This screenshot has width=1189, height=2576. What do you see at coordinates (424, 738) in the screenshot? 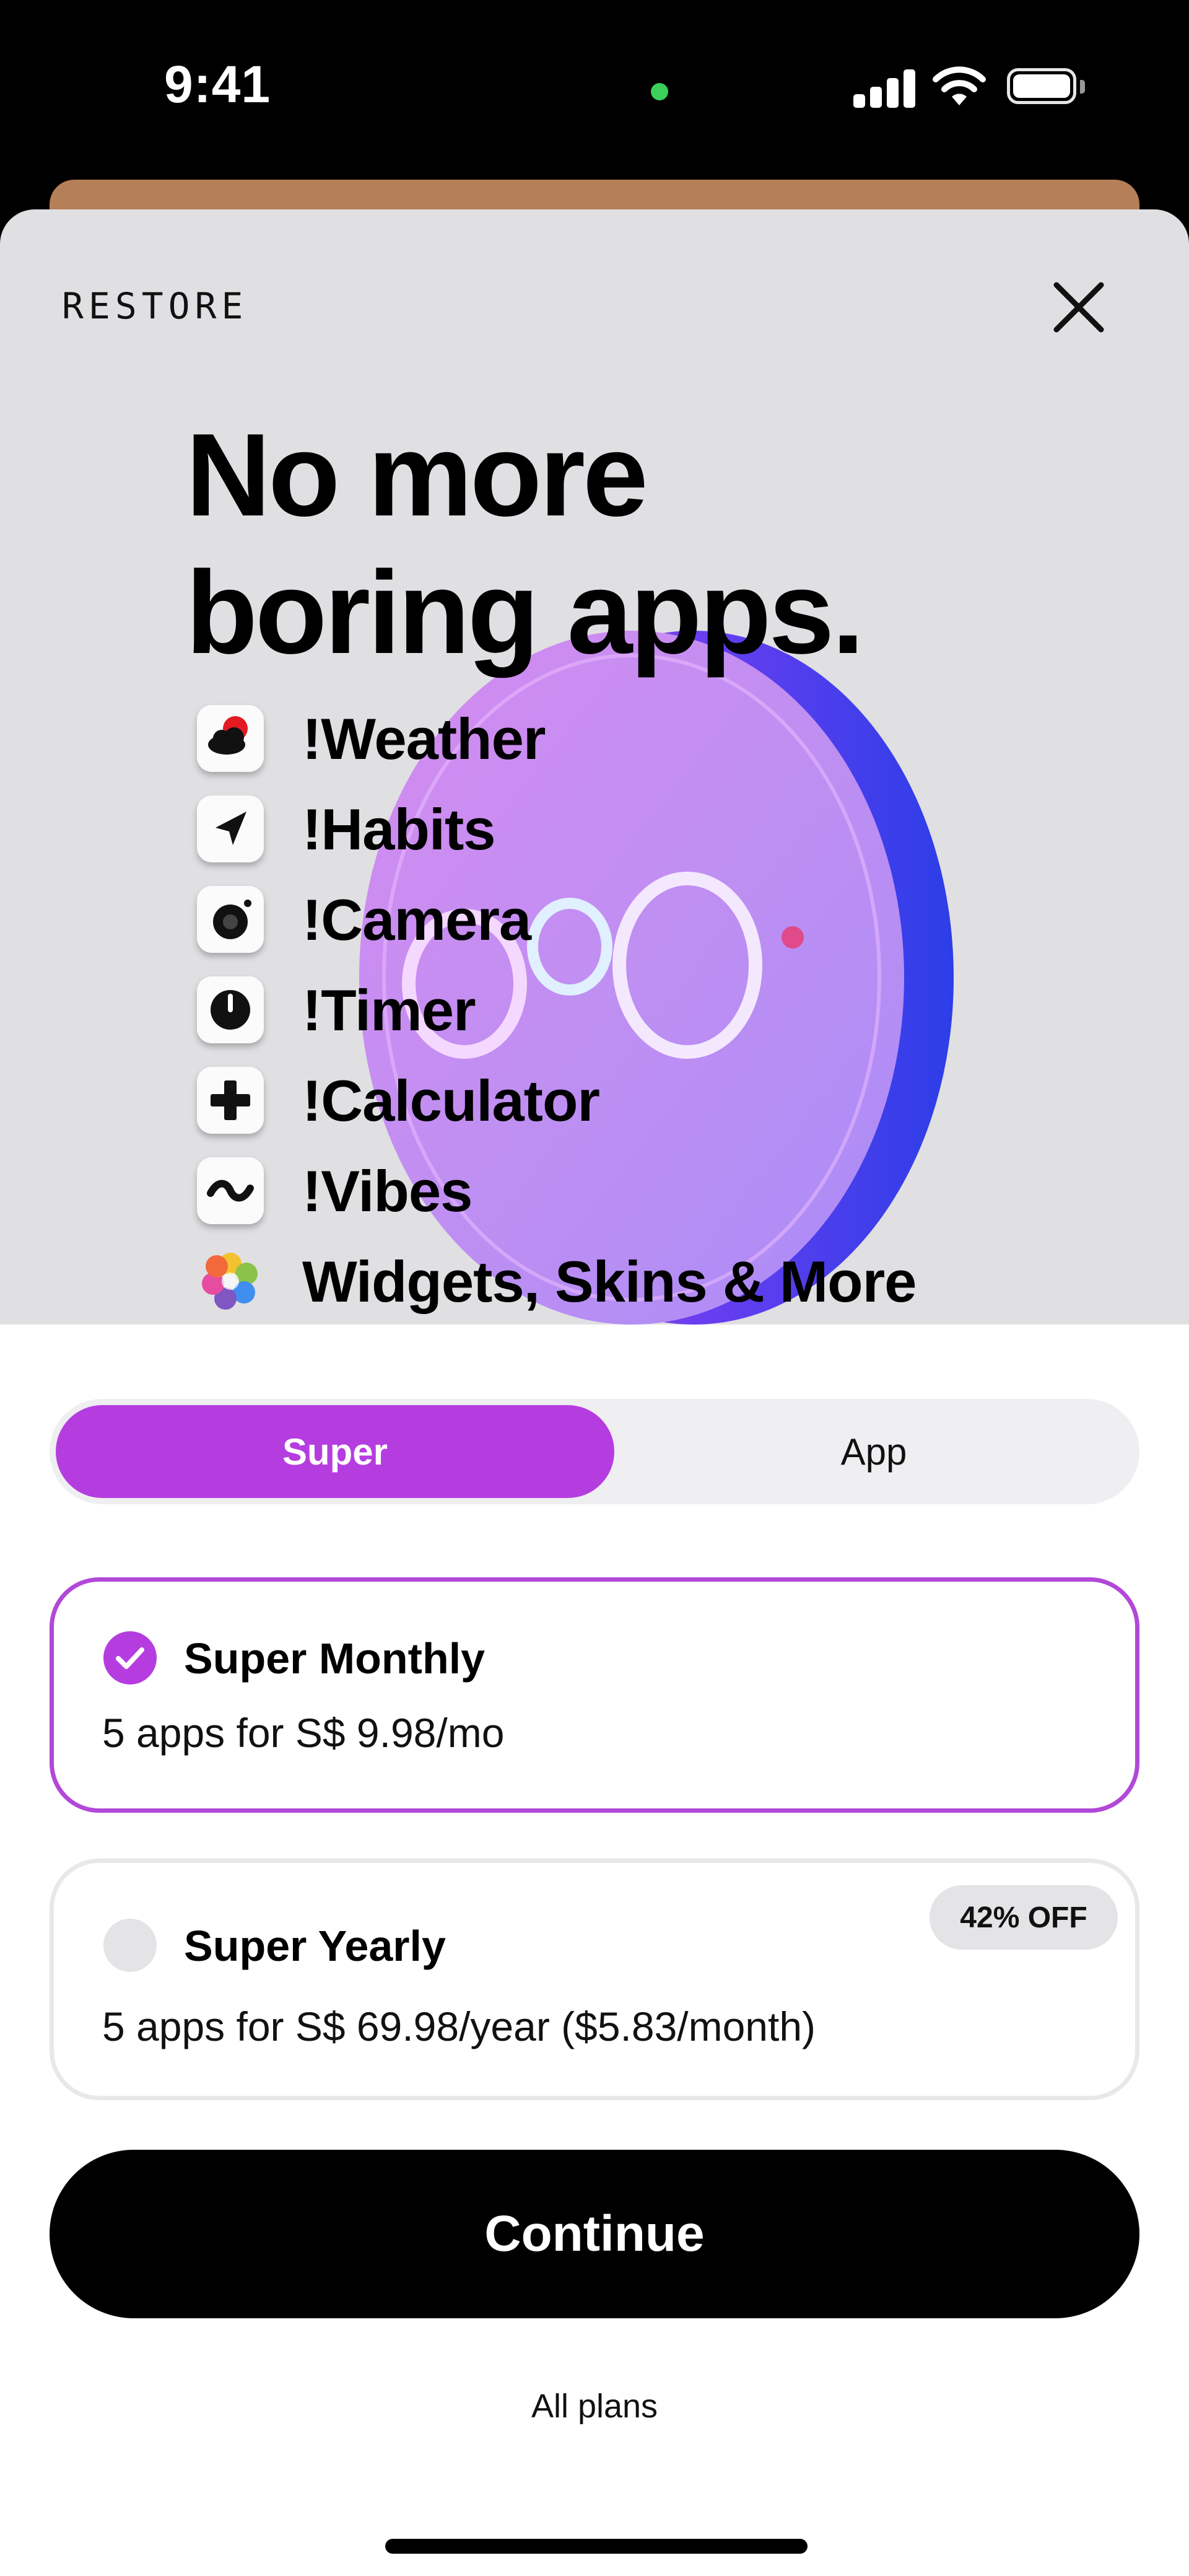
I see `feature-label: !Weather` at bounding box center [424, 738].